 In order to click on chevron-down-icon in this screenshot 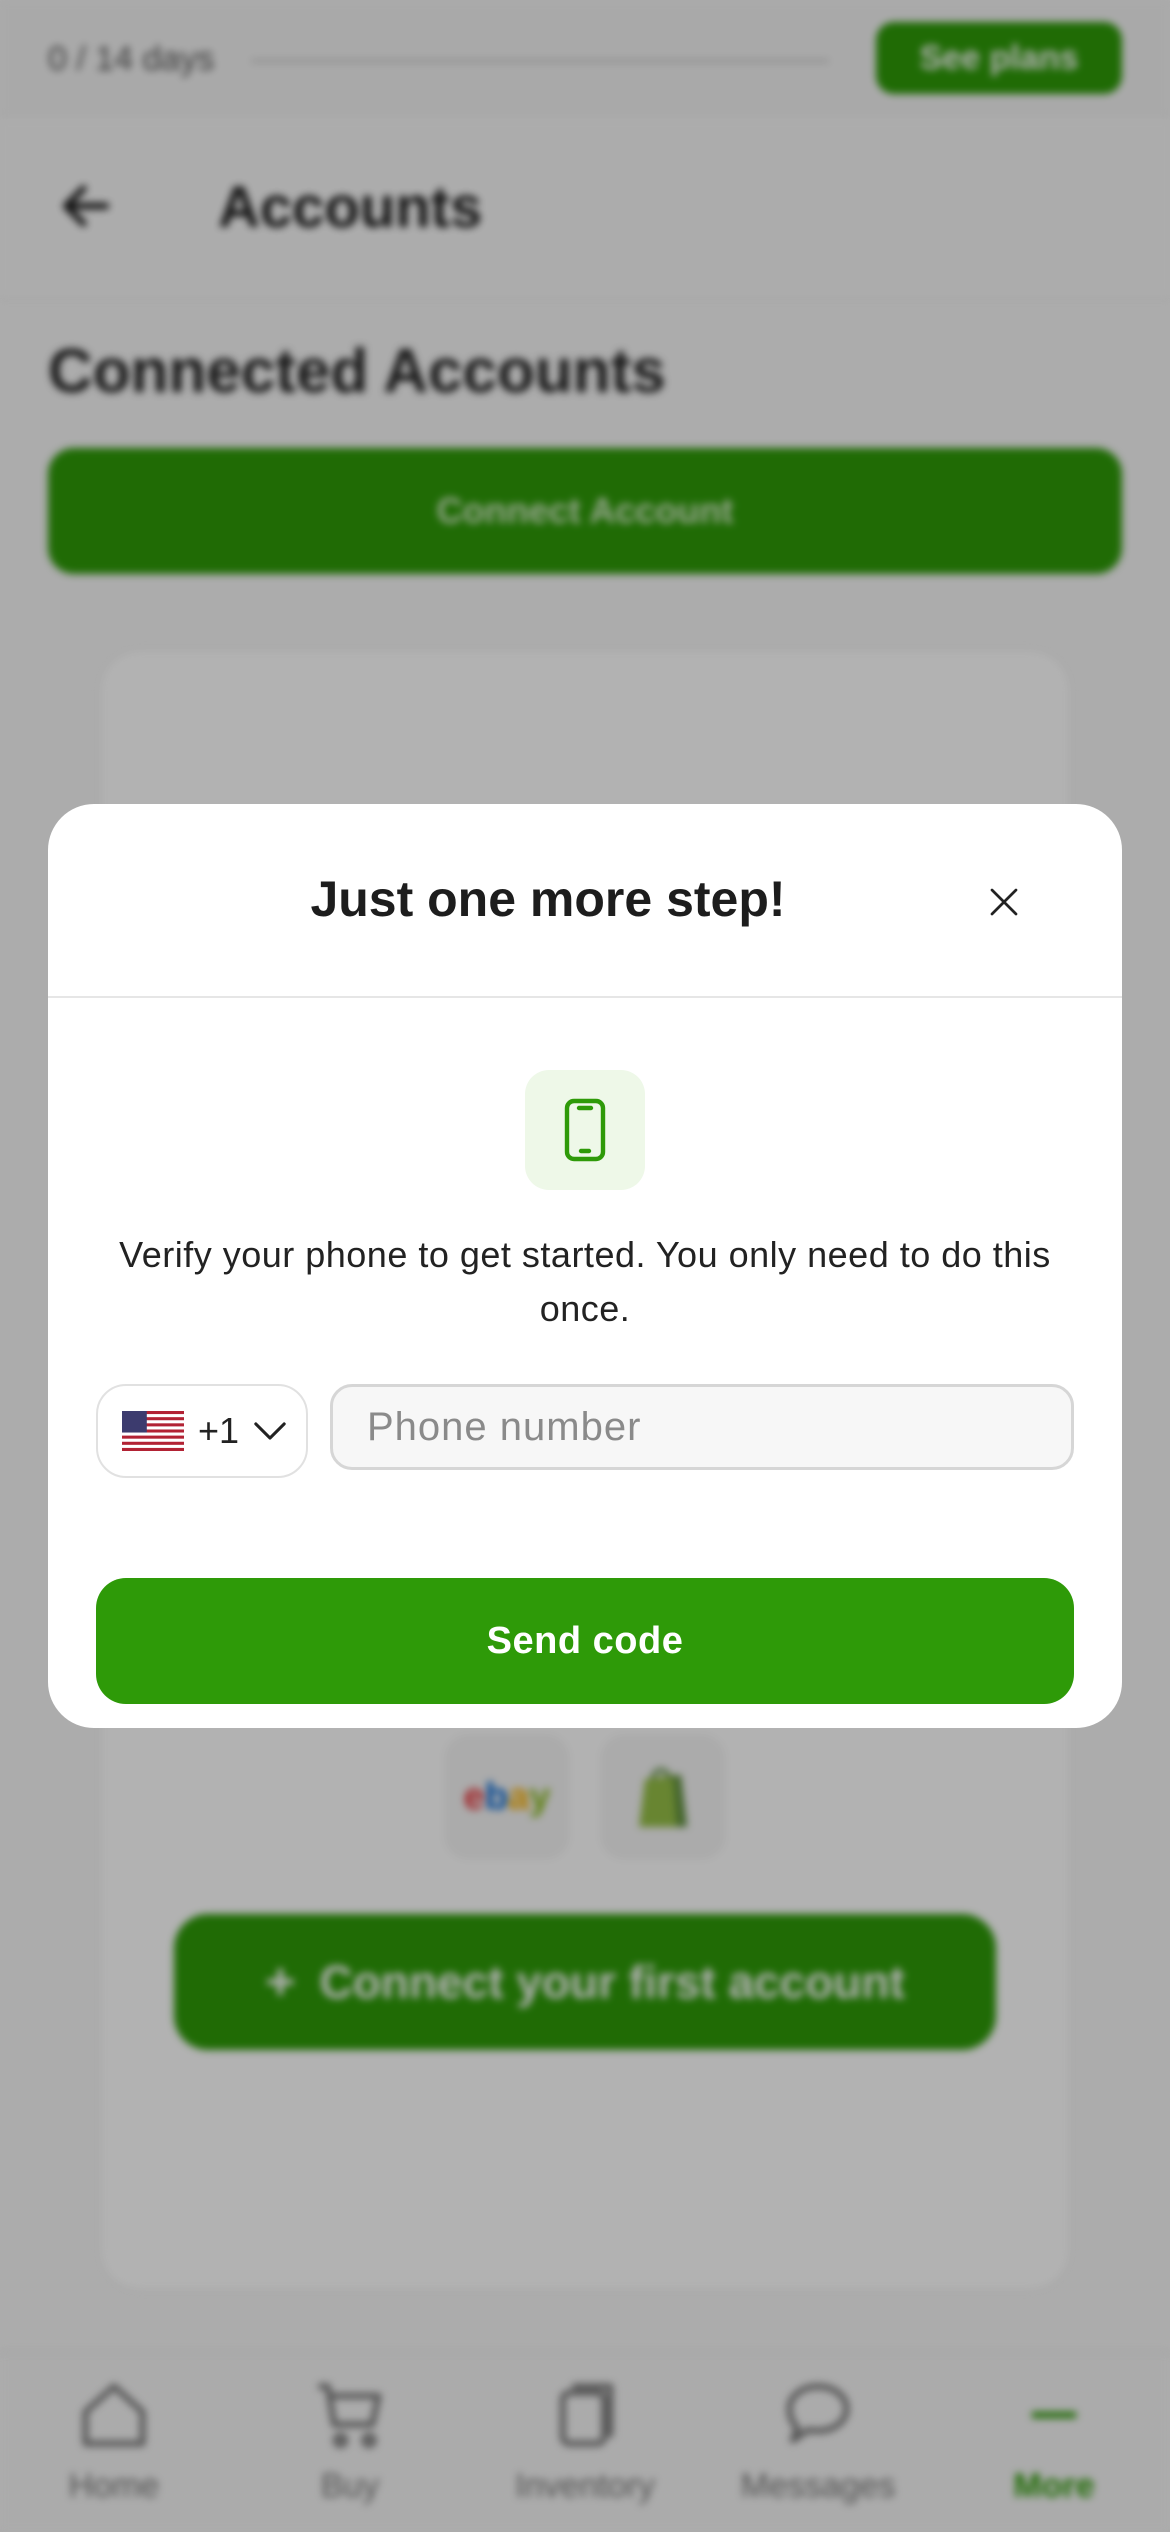, I will do `click(270, 1431)`.